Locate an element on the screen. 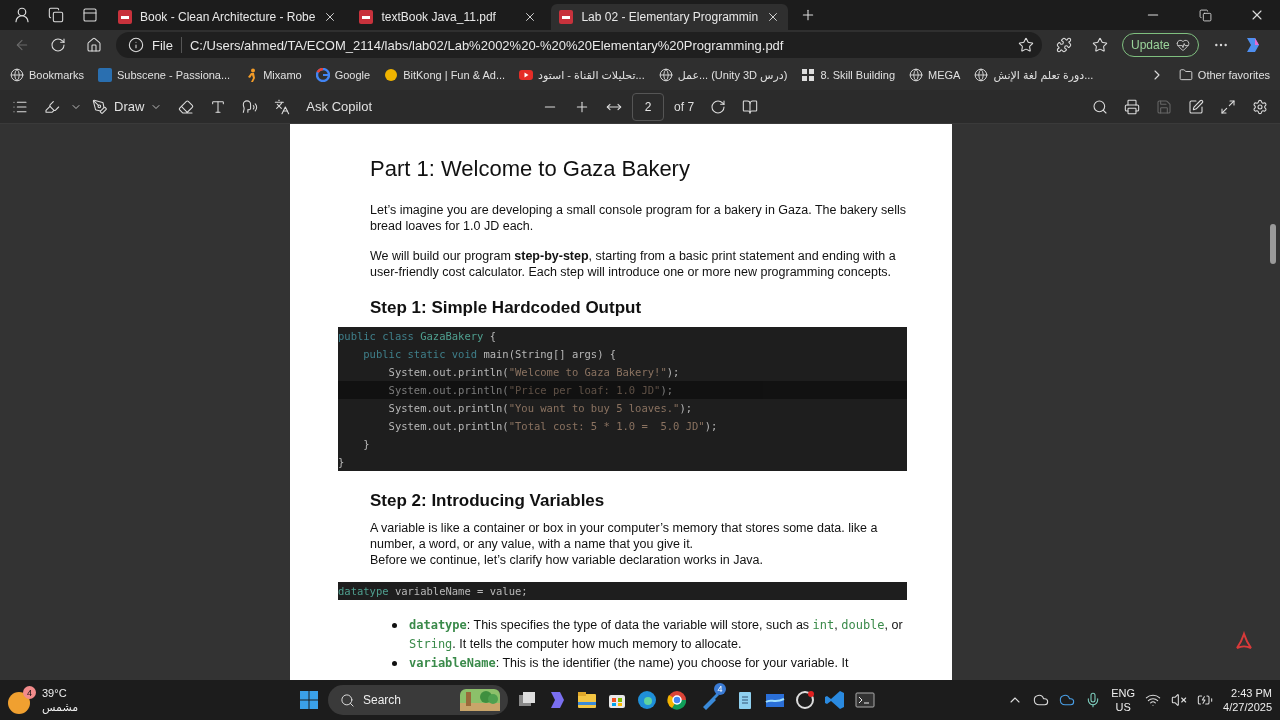 This screenshot has height=720, width=1280. start-icon is located at coordinates (309, 700).